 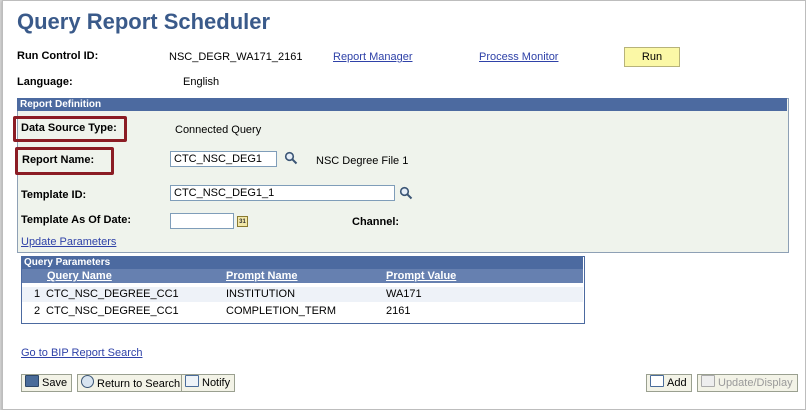 What do you see at coordinates (218, 130) in the screenshot?
I see `data-source-value: Connected Query` at bounding box center [218, 130].